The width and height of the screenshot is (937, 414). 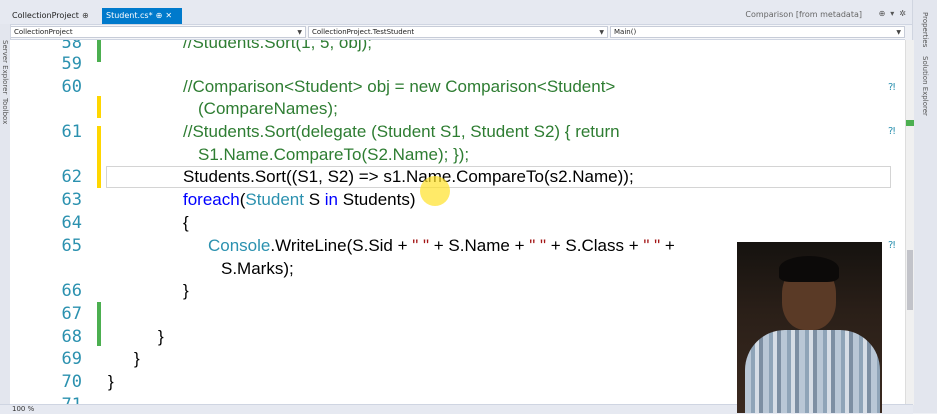 What do you see at coordinates (71, 246) in the screenshot?
I see `line-number: 65` at bounding box center [71, 246].